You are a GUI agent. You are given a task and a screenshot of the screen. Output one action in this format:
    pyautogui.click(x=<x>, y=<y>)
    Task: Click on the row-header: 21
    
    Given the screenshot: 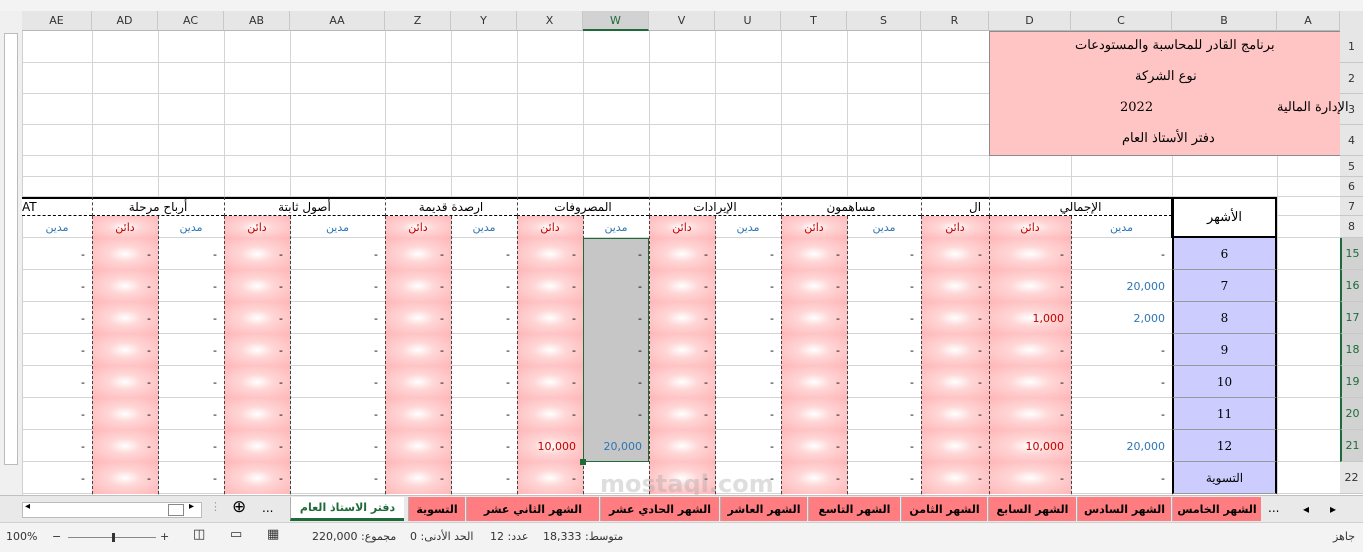 What is the action you would take?
    pyautogui.click(x=1351, y=446)
    